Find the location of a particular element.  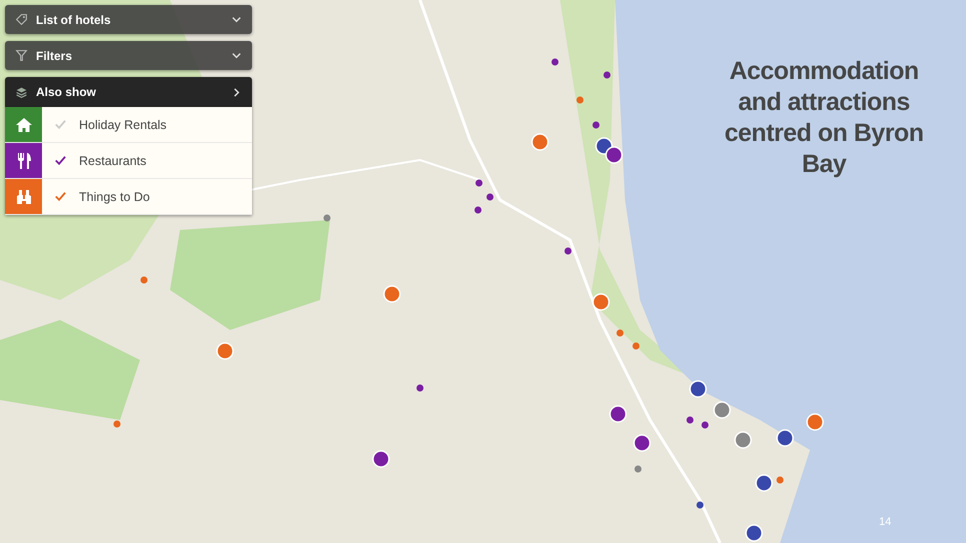

filter-icon is located at coordinates (21, 55).